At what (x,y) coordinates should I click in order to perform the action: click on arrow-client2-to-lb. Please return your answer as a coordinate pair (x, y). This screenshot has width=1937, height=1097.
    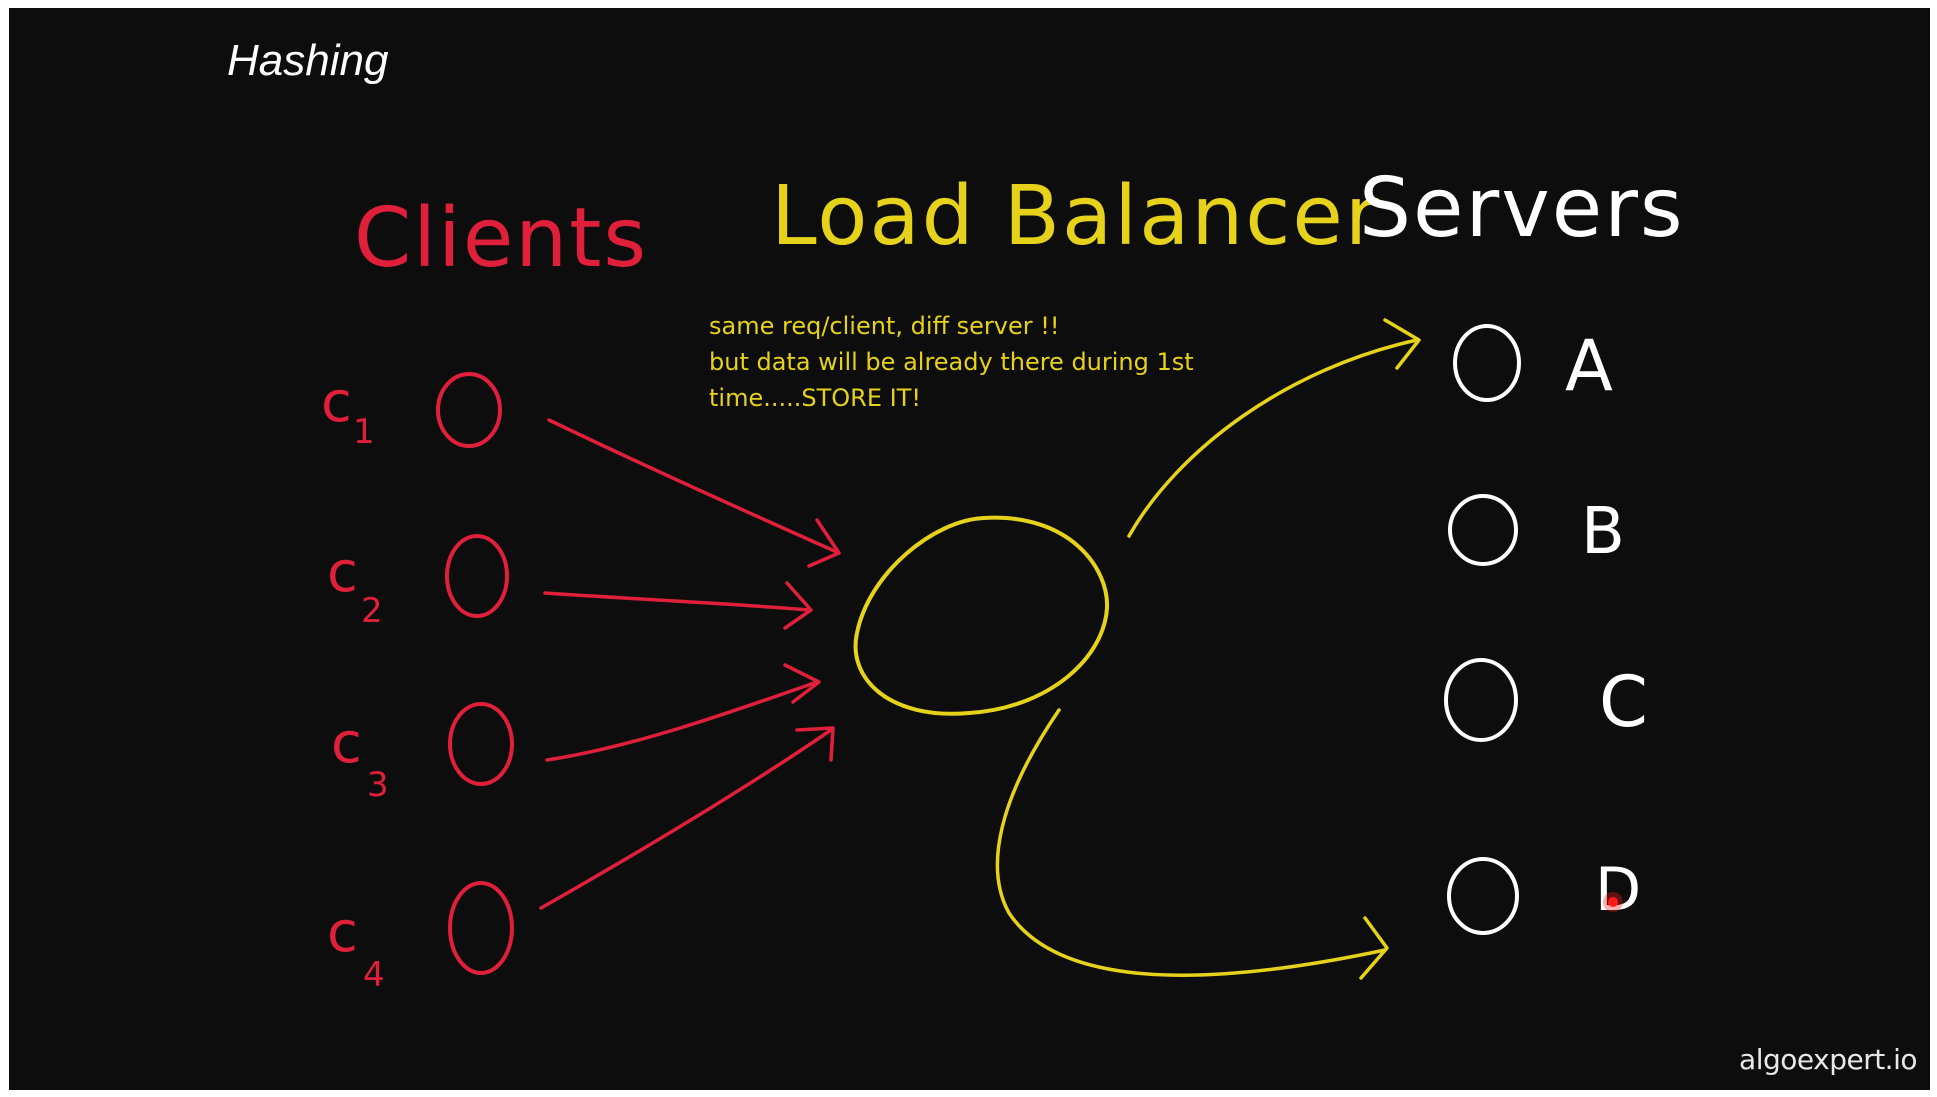
    Looking at the image, I should click on (678, 605).